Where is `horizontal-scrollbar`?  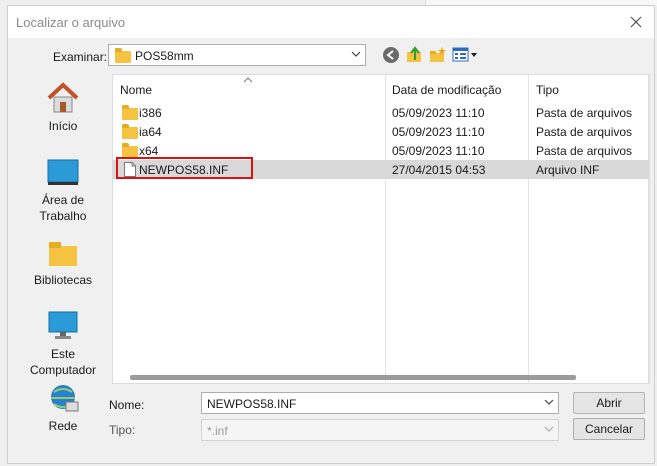
horizontal-scrollbar is located at coordinates (353, 377).